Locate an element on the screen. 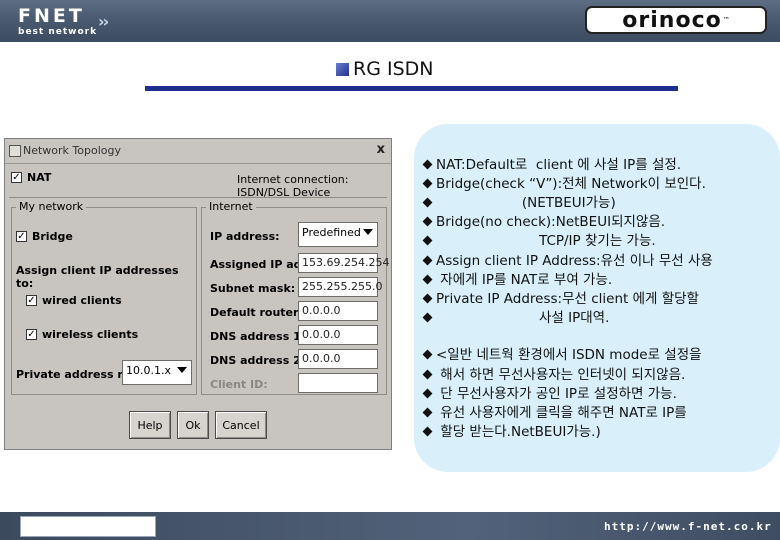 Image resolution: width=780 pixels, height=540 pixels. orinoco-logo-text: orinoco is located at coordinates (672, 20).